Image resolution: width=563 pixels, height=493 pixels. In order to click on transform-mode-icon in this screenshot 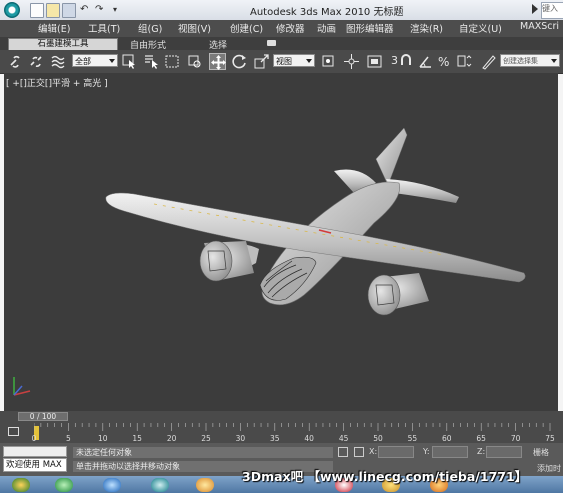, I will do `click(359, 452)`.